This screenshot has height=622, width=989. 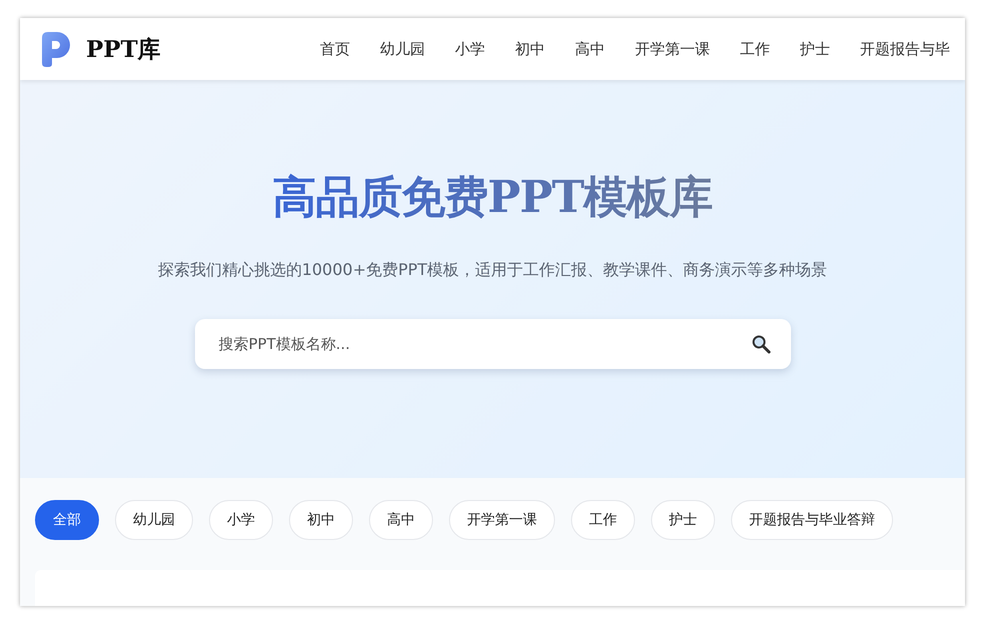 What do you see at coordinates (335, 49) in the screenshot?
I see `nav-link: 首页` at bounding box center [335, 49].